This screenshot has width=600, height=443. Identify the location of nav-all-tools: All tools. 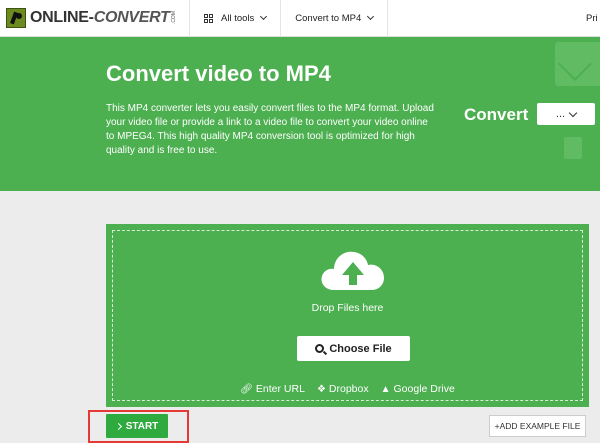
(236, 18).